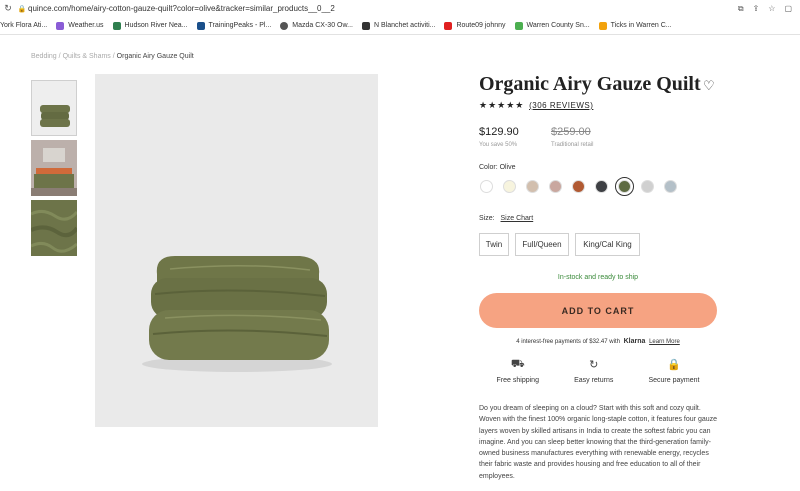 This screenshot has width=800, height=491. What do you see at coordinates (487, 218) in the screenshot?
I see `size-label: Size:` at bounding box center [487, 218].